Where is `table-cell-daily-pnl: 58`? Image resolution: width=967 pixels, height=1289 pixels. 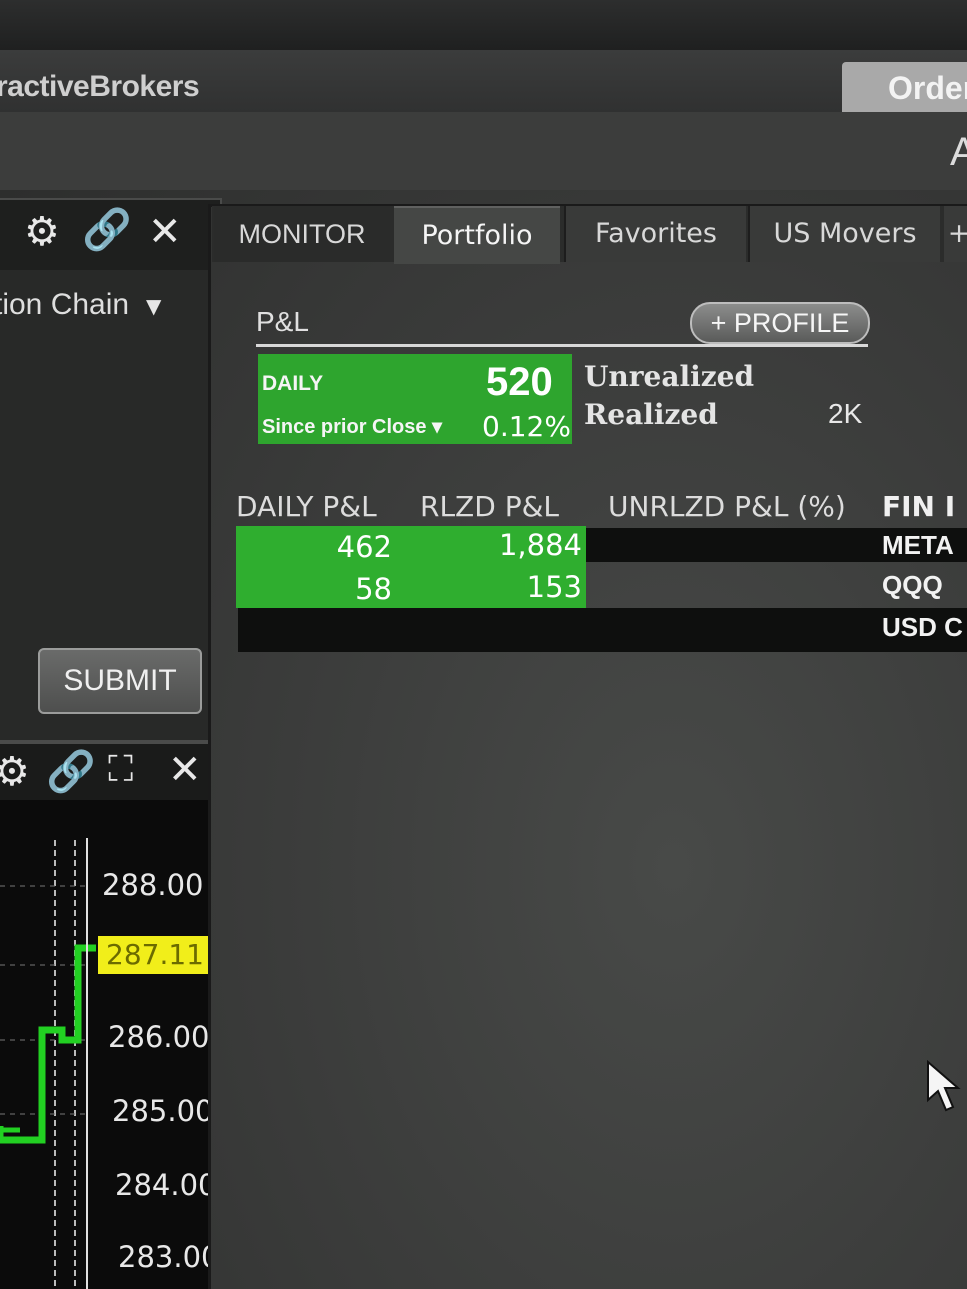 table-cell-daily-pnl: 58 is located at coordinates (373, 589).